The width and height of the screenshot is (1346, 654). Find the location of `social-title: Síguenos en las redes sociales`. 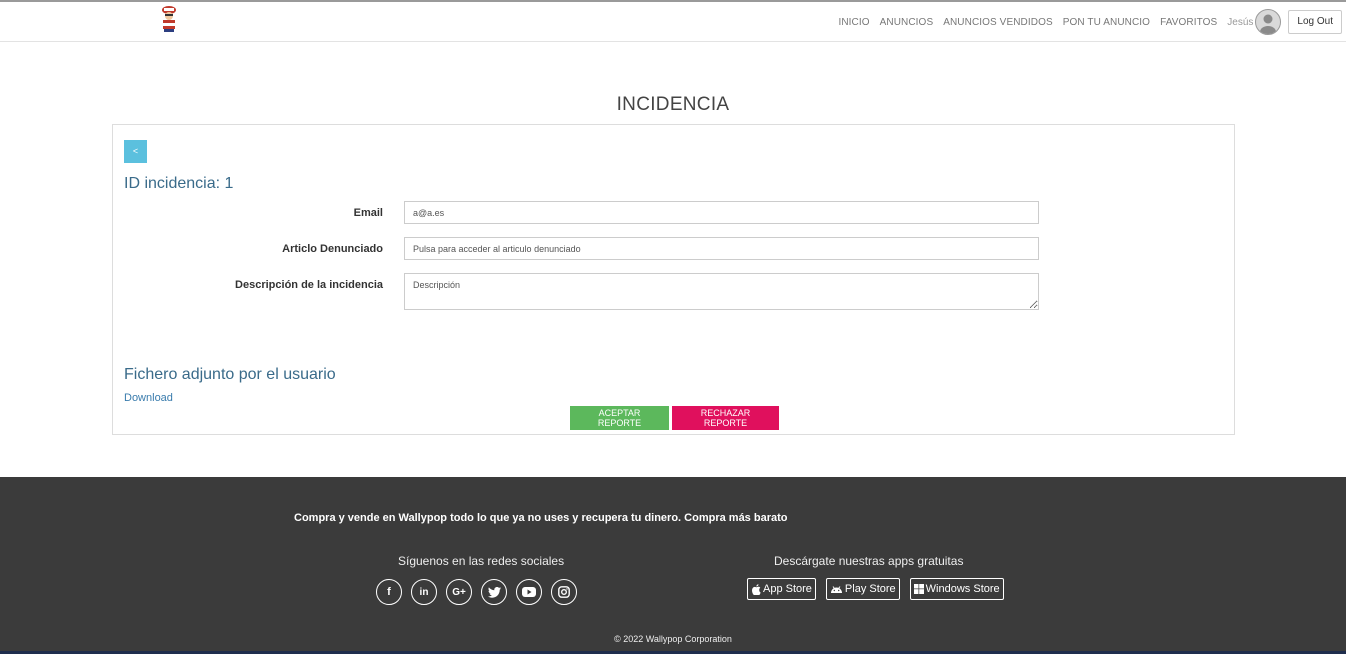

social-title: Síguenos en las redes sociales is located at coordinates (481, 561).